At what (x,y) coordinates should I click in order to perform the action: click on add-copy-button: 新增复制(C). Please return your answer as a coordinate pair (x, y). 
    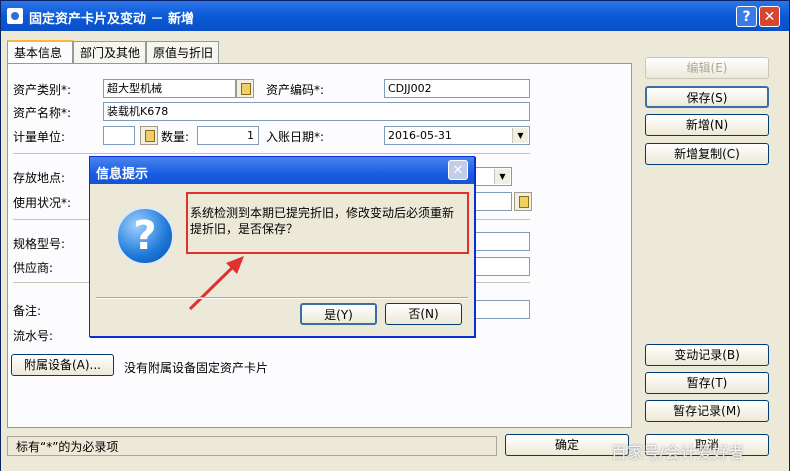
    Looking at the image, I should click on (707, 154).